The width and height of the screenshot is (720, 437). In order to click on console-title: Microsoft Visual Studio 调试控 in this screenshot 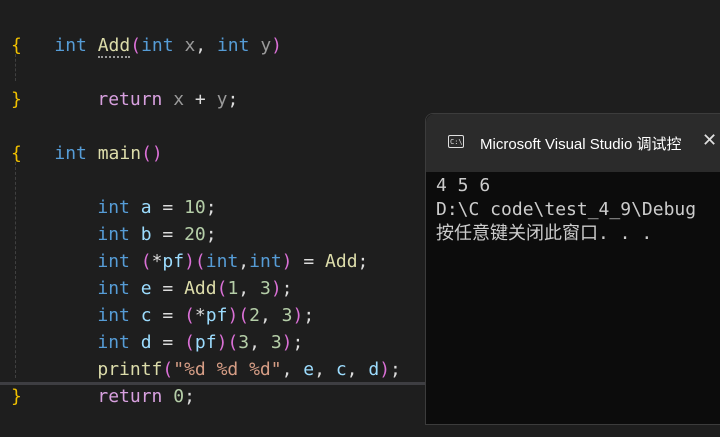, I will do `click(581, 144)`.